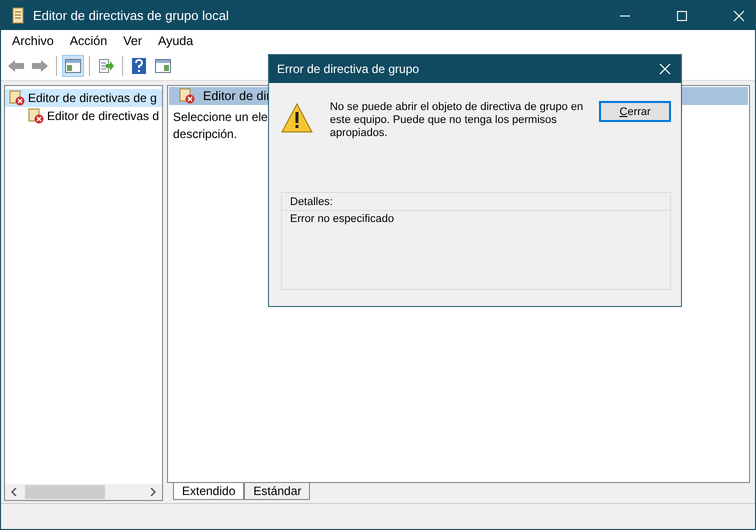  Describe the element at coordinates (348, 69) in the screenshot. I see `dialog-title: Error de directiva de grupo` at that location.